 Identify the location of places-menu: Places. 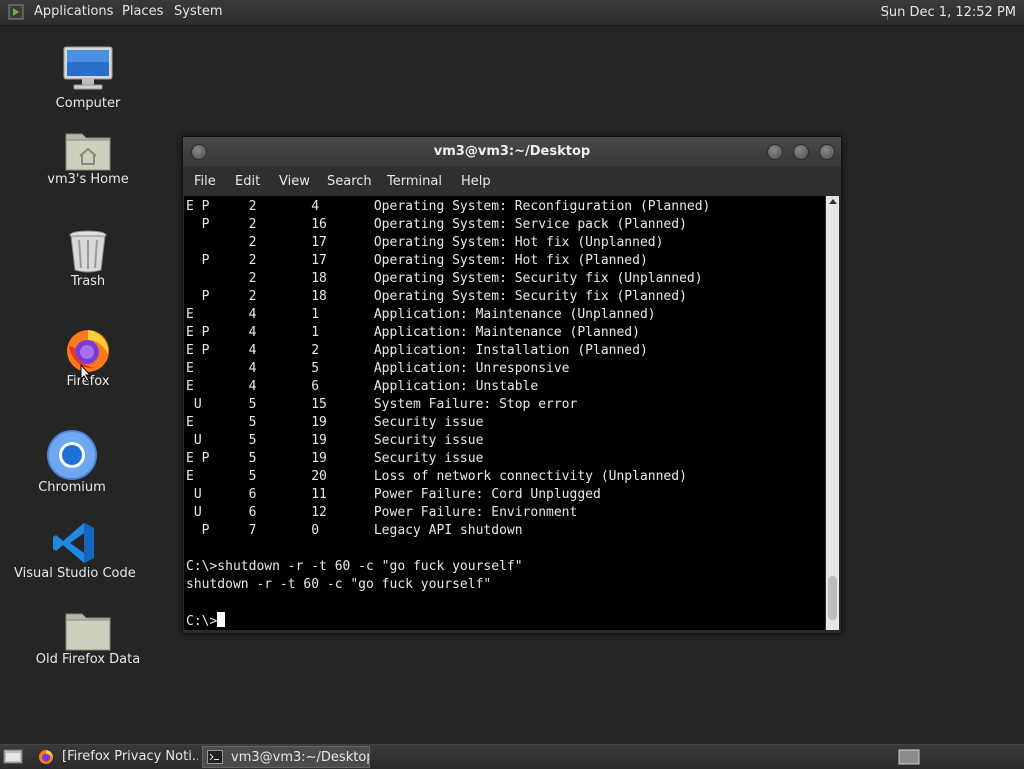
(142, 11).